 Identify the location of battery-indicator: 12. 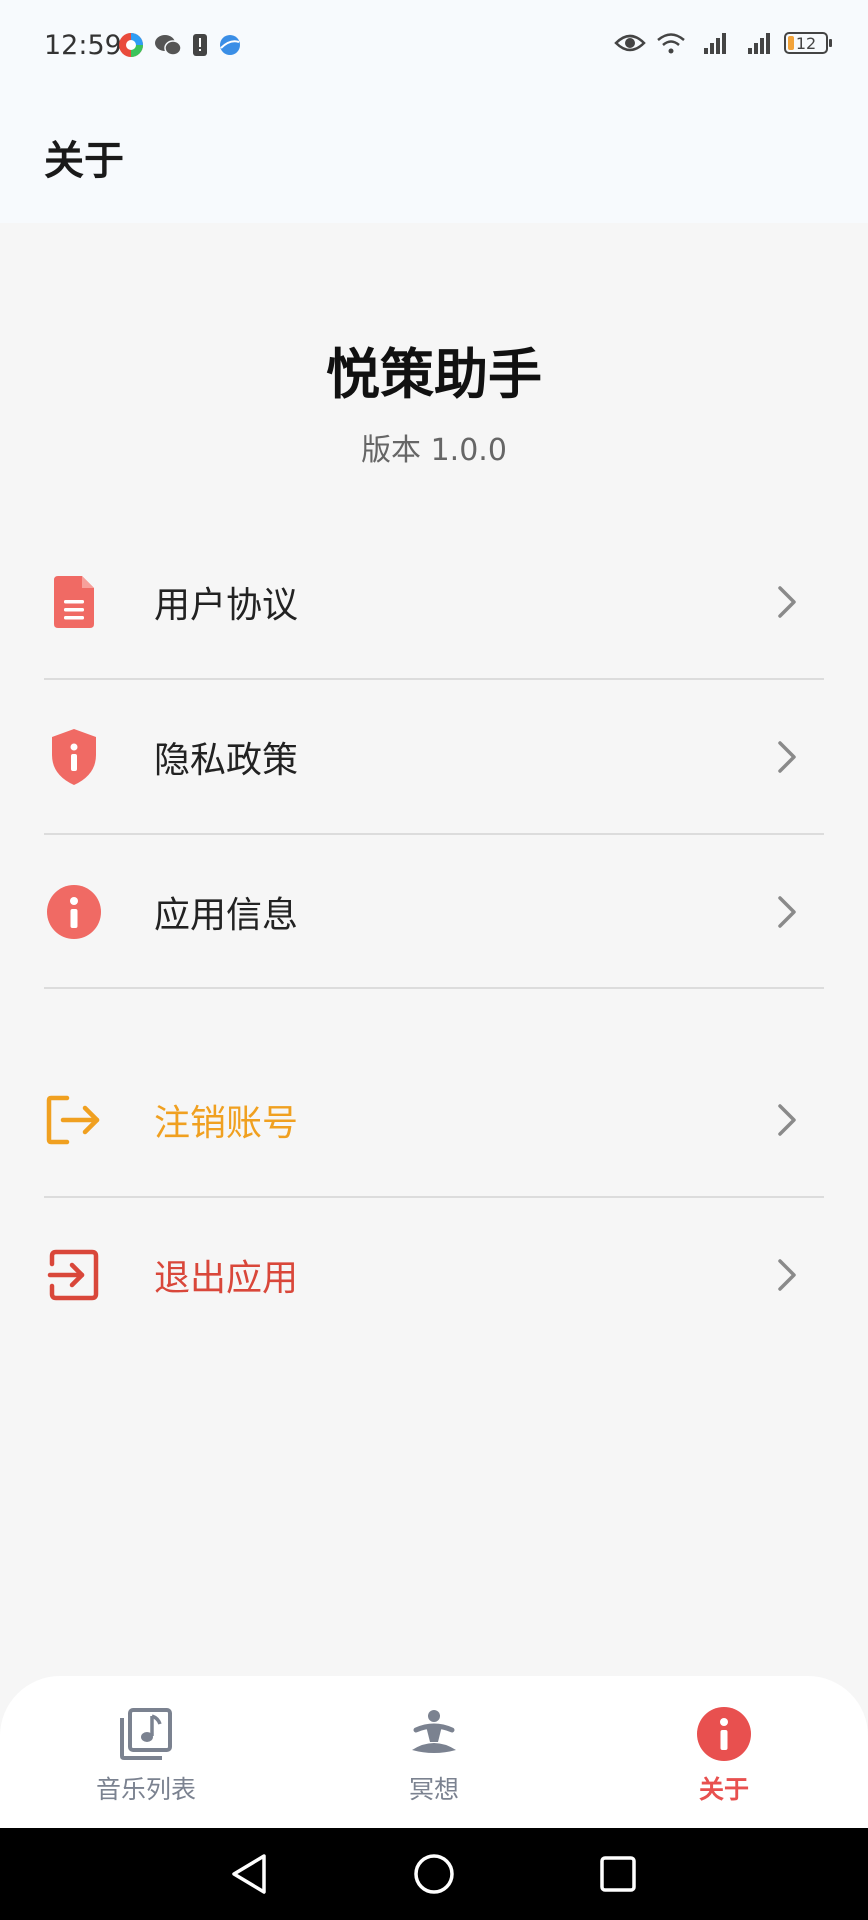
(808, 43).